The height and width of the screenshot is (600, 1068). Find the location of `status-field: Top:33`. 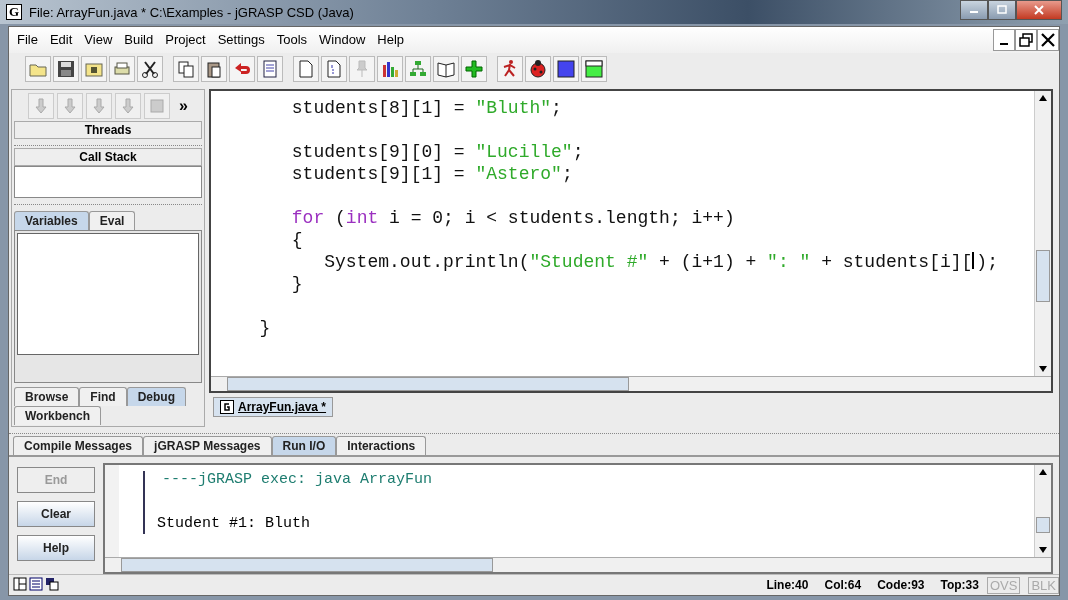

status-field: Top:33 is located at coordinates (959, 585).